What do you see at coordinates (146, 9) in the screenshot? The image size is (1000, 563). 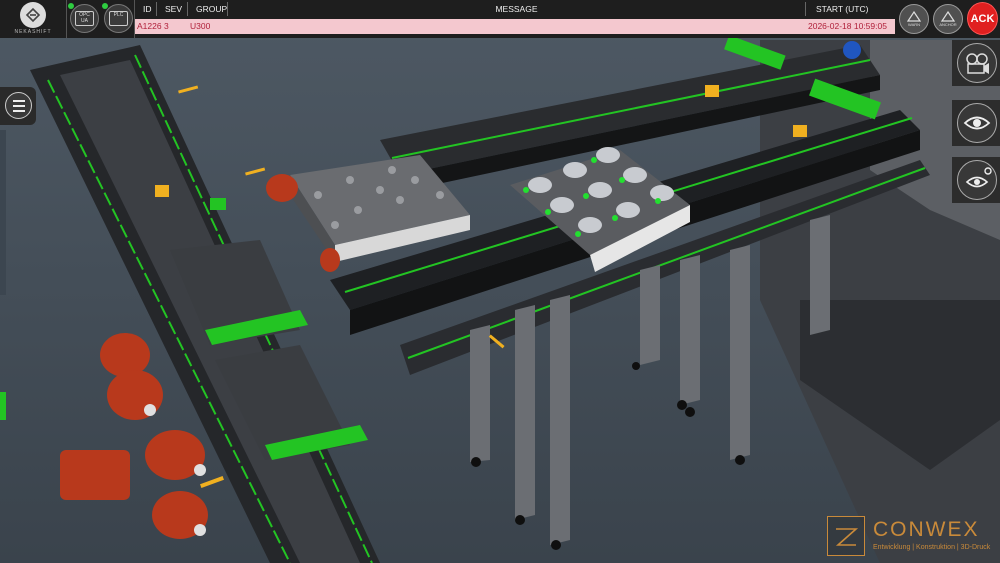 I see `col-header-id: ID` at bounding box center [146, 9].